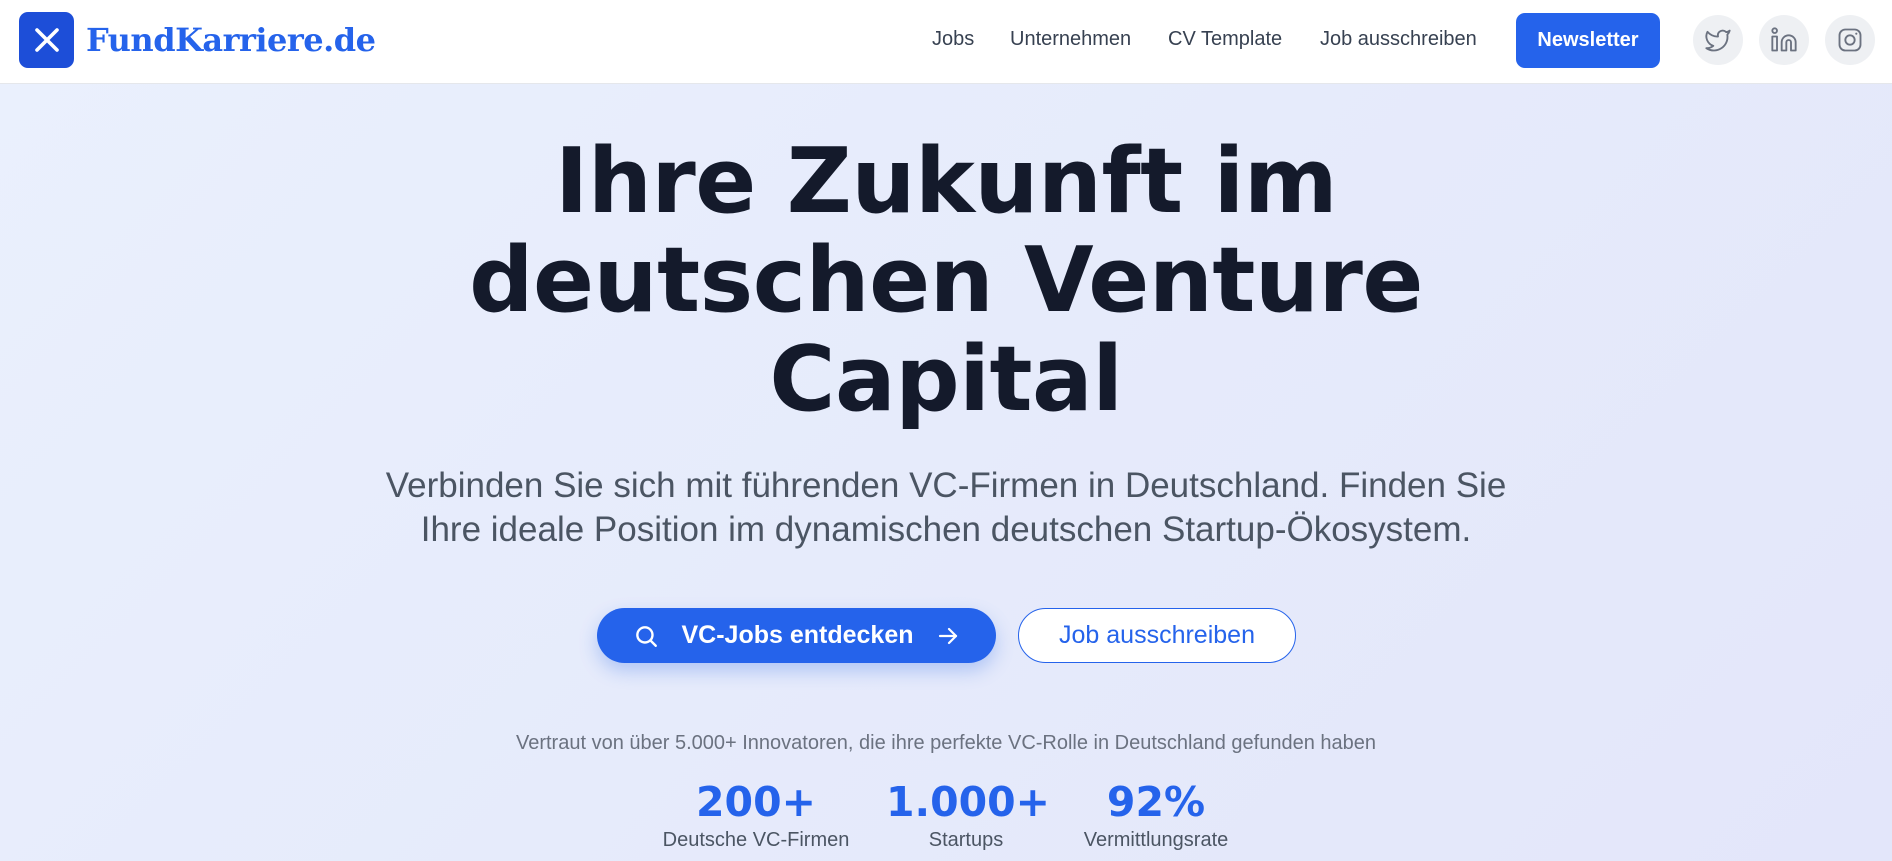  What do you see at coordinates (1398, 39) in the screenshot?
I see `nav-link-job-ausschreiben: Job ausschreiben` at bounding box center [1398, 39].